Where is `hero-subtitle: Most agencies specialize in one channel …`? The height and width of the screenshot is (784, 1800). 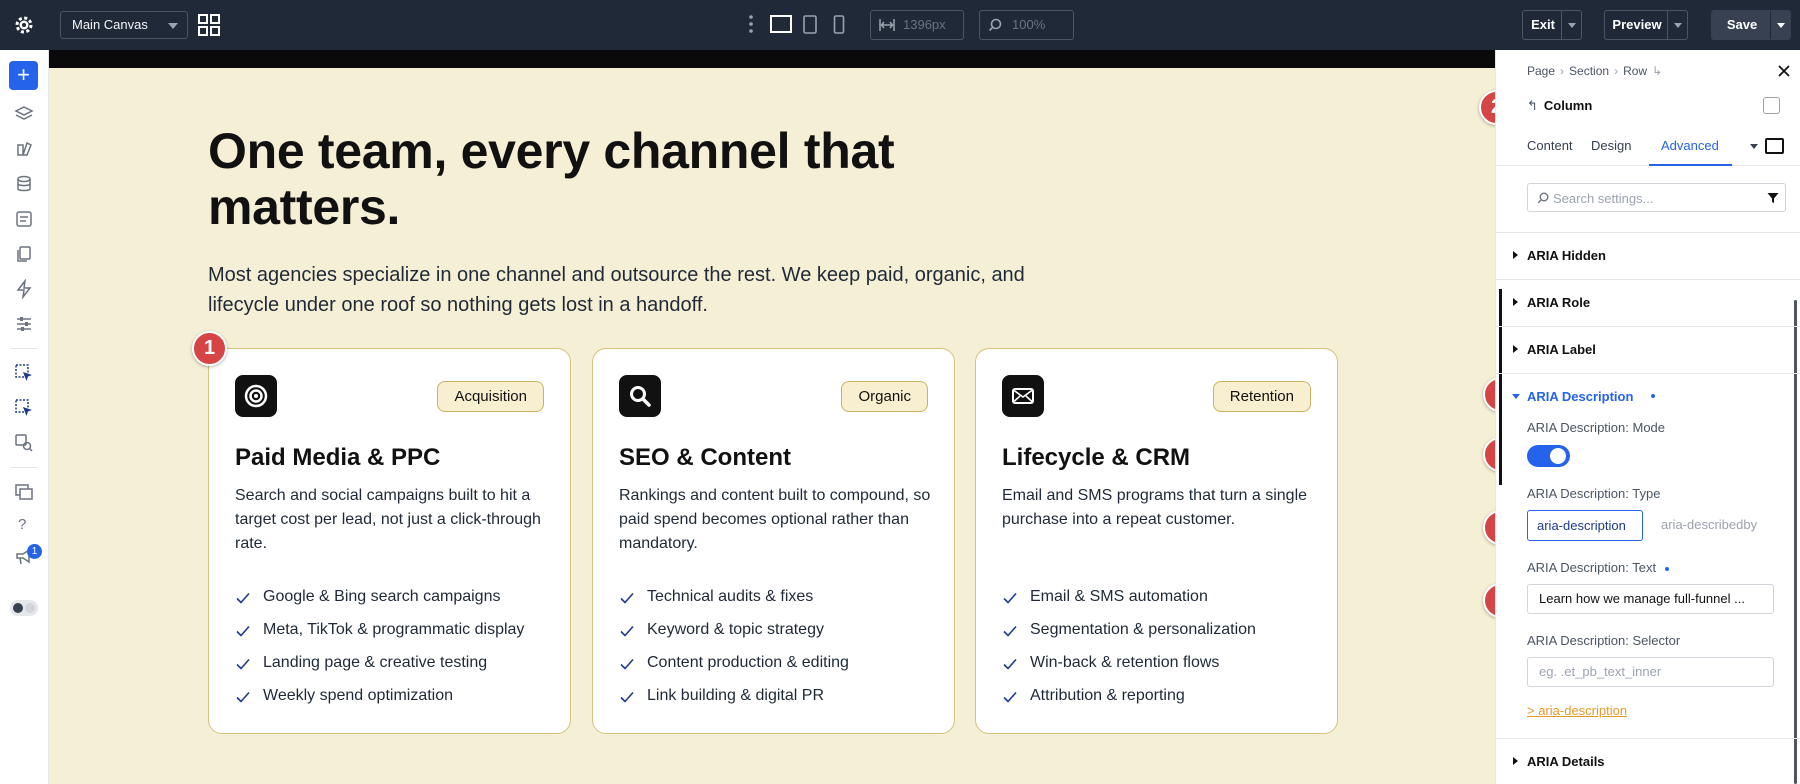 hero-subtitle: Most agencies specialize in one channel … is located at coordinates (648, 290).